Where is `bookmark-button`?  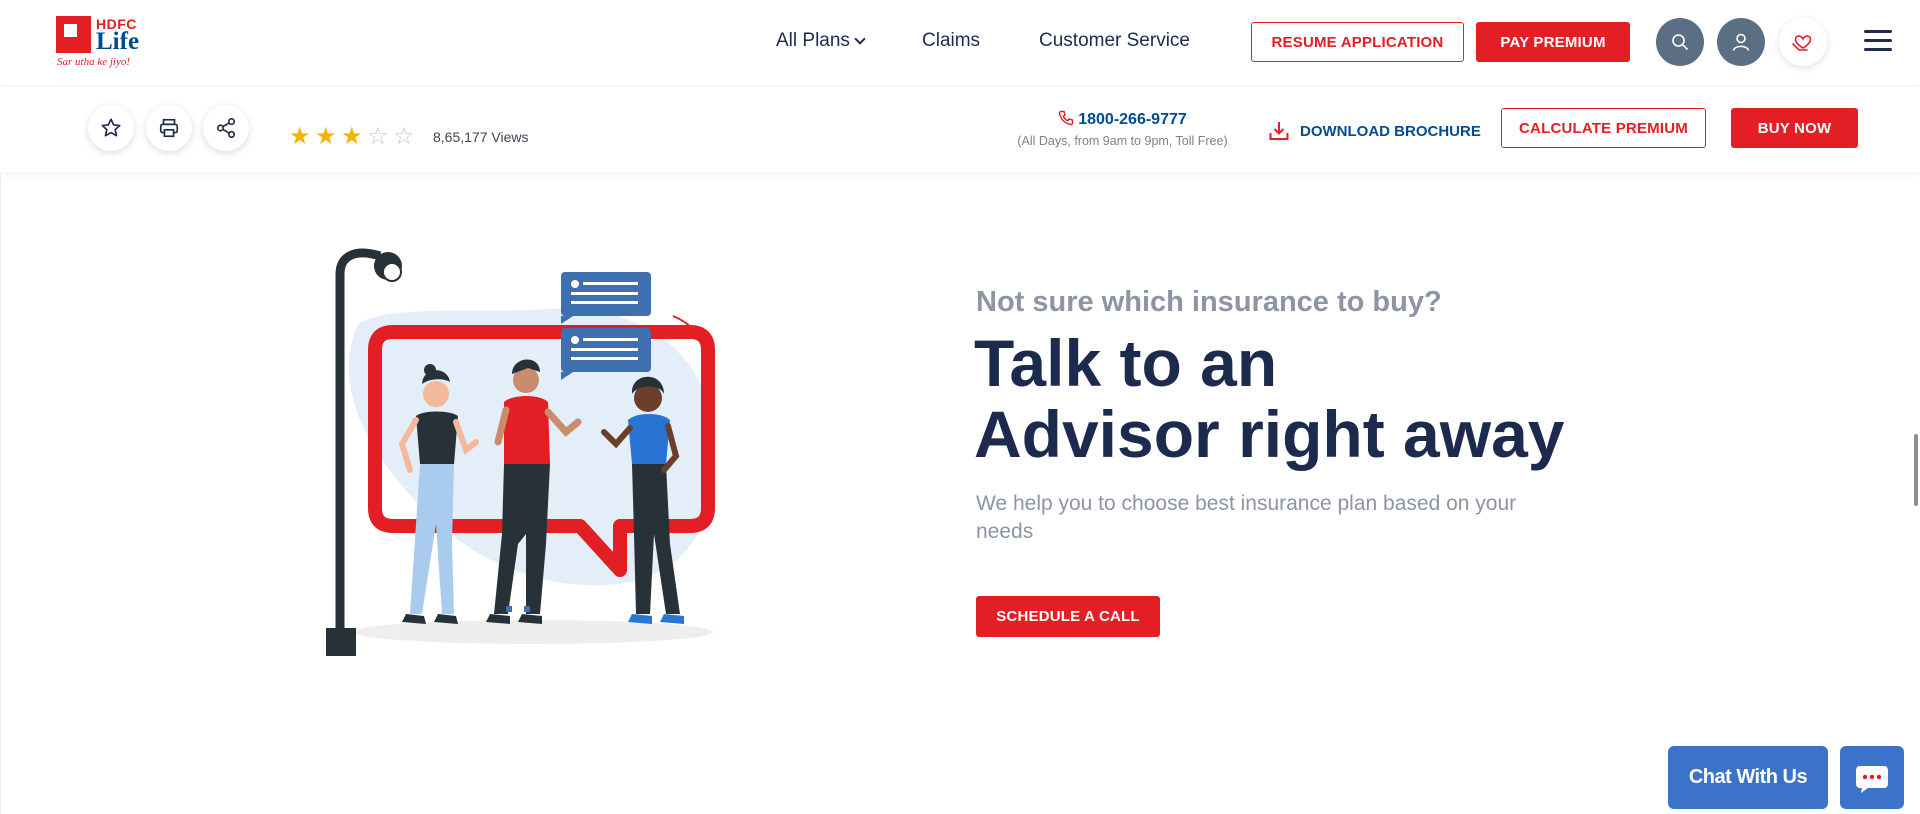
bookmark-button is located at coordinates (111, 128).